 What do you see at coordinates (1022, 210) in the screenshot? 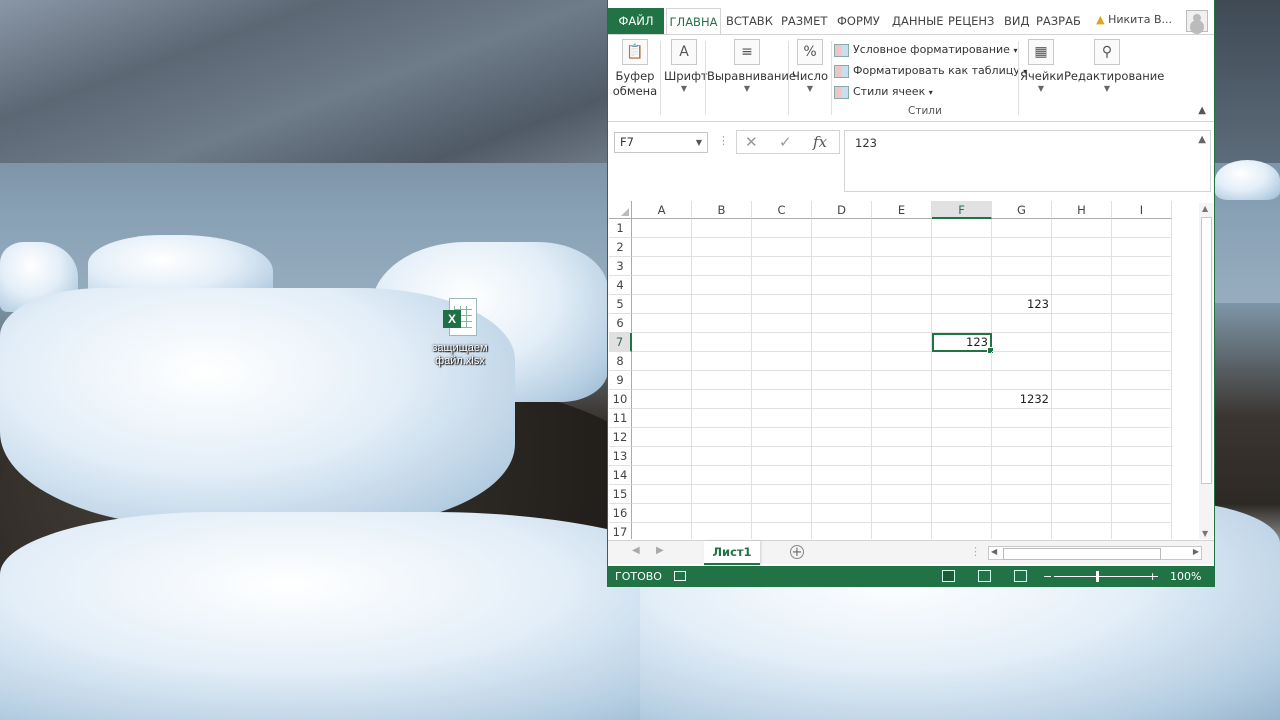
I see `column-header-g: G` at bounding box center [1022, 210].